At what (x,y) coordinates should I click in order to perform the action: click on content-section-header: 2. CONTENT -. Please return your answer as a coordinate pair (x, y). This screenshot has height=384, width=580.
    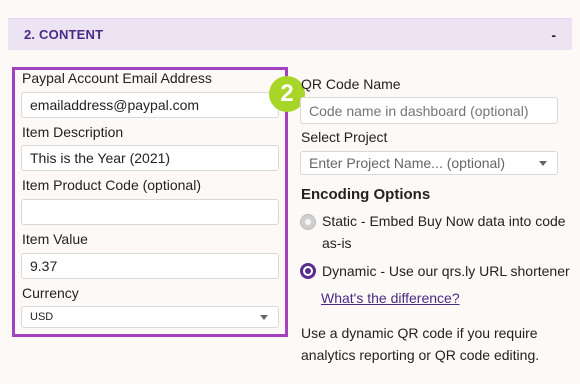
    Looking at the image, I should click on (290, 34).